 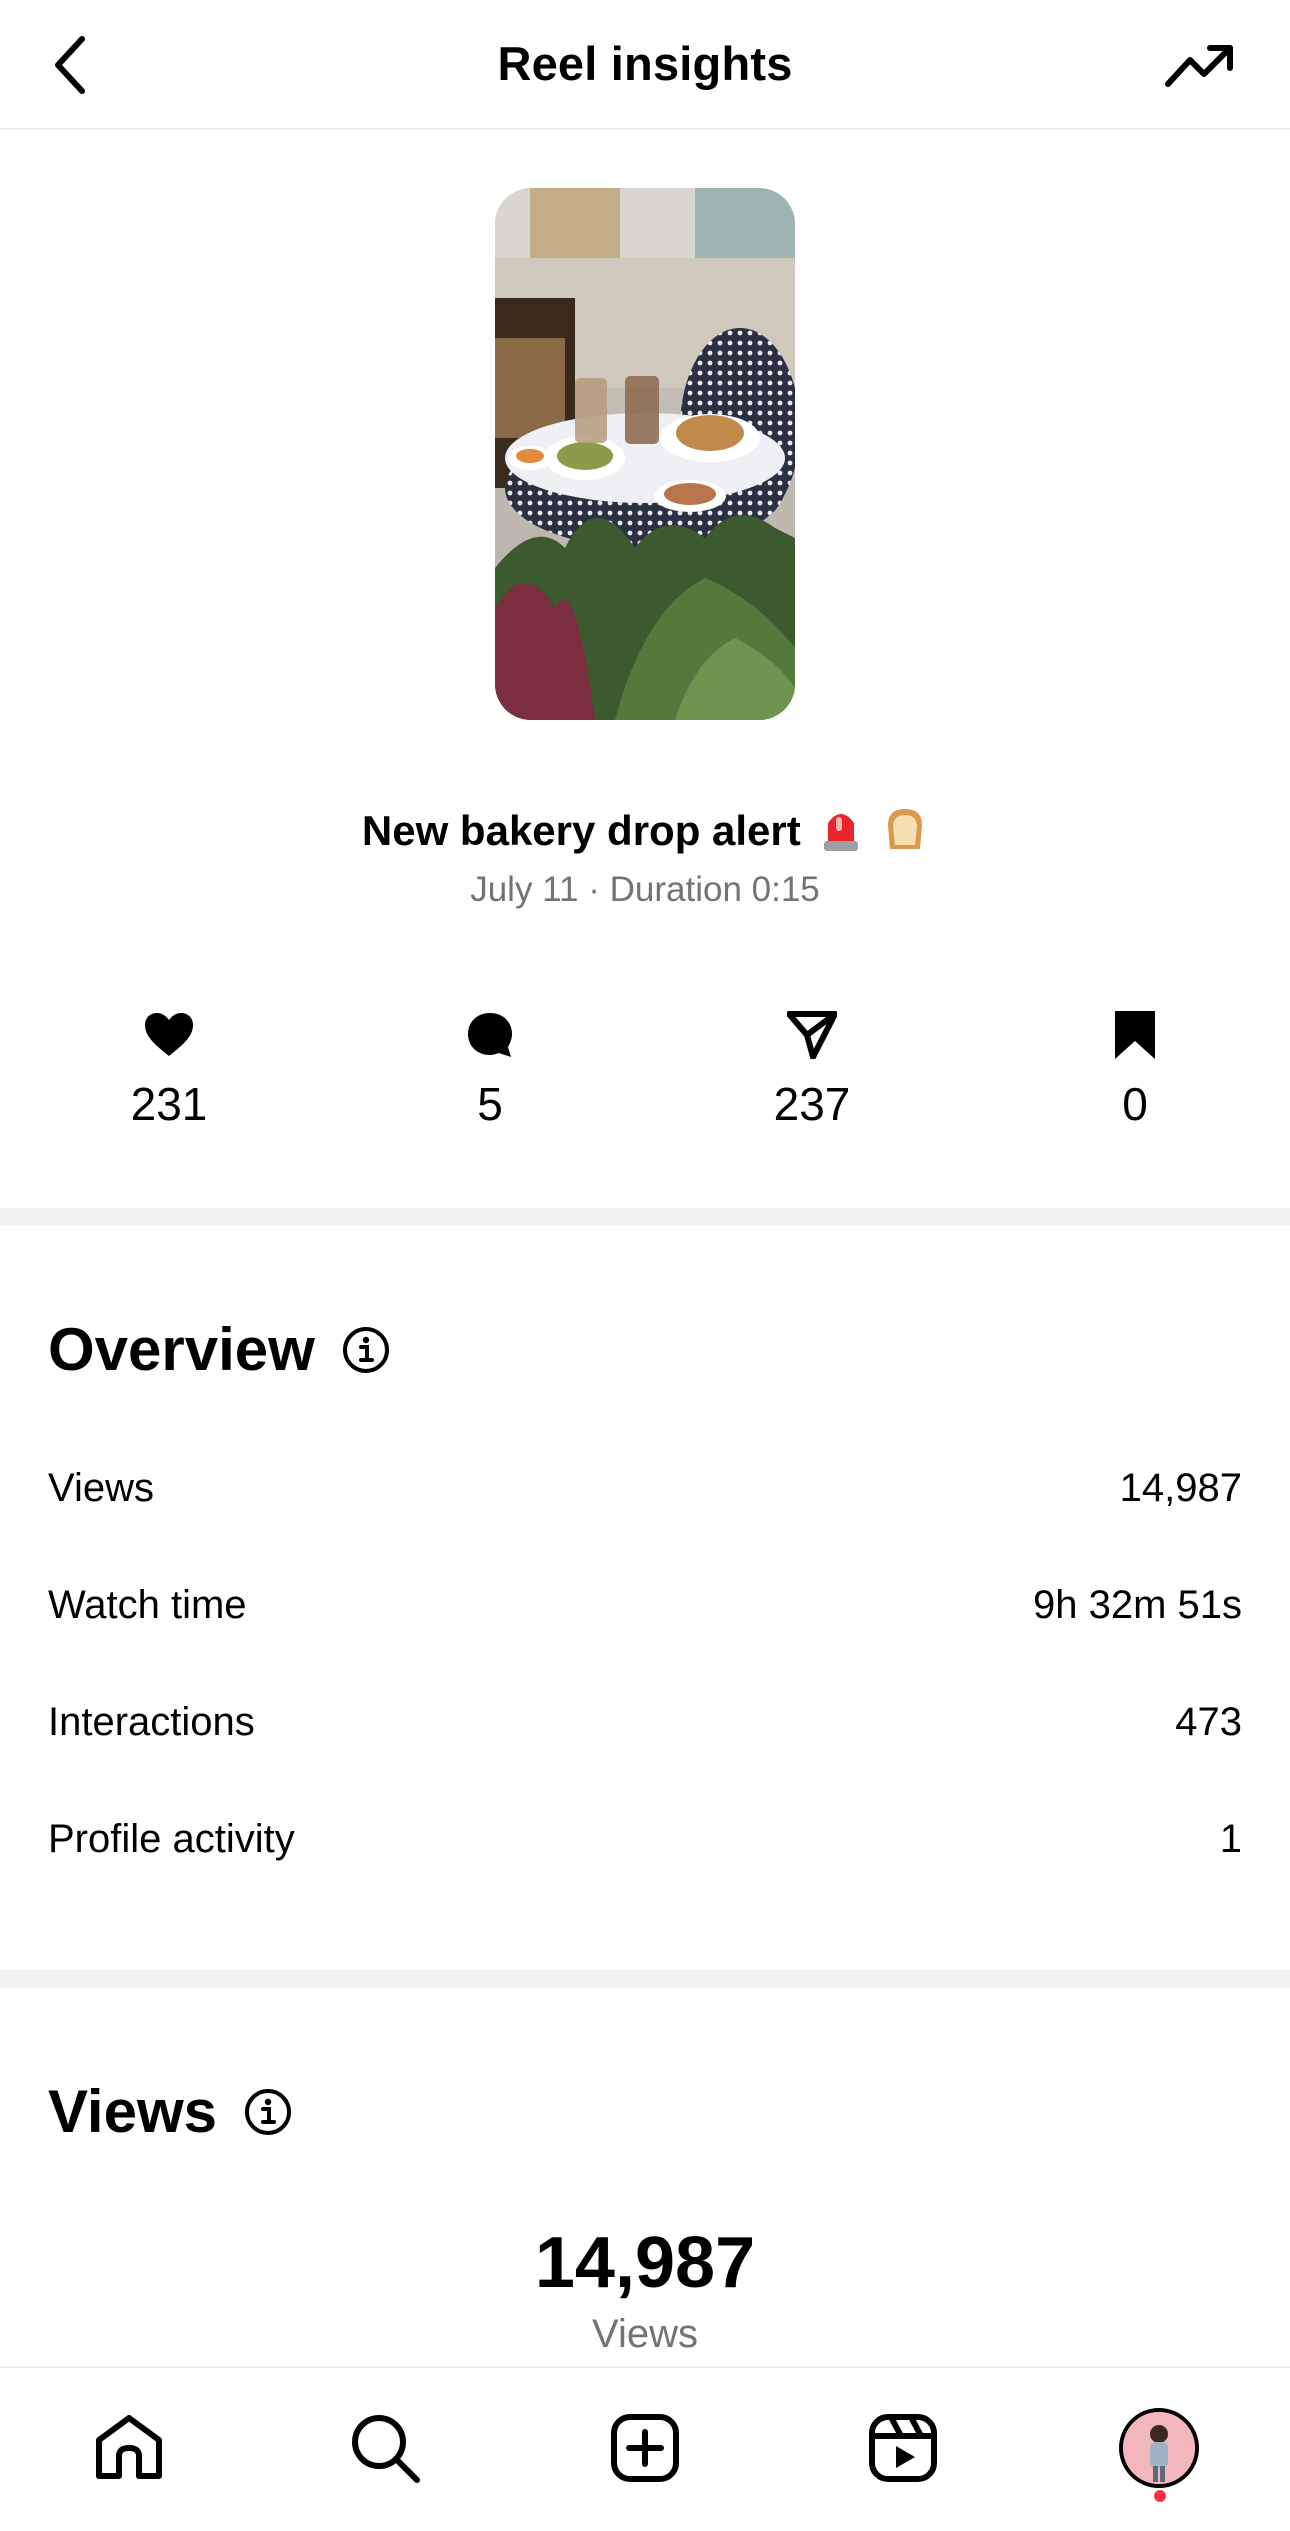 I want to click on likes-stat: 231, so click(x=169, y=1068).